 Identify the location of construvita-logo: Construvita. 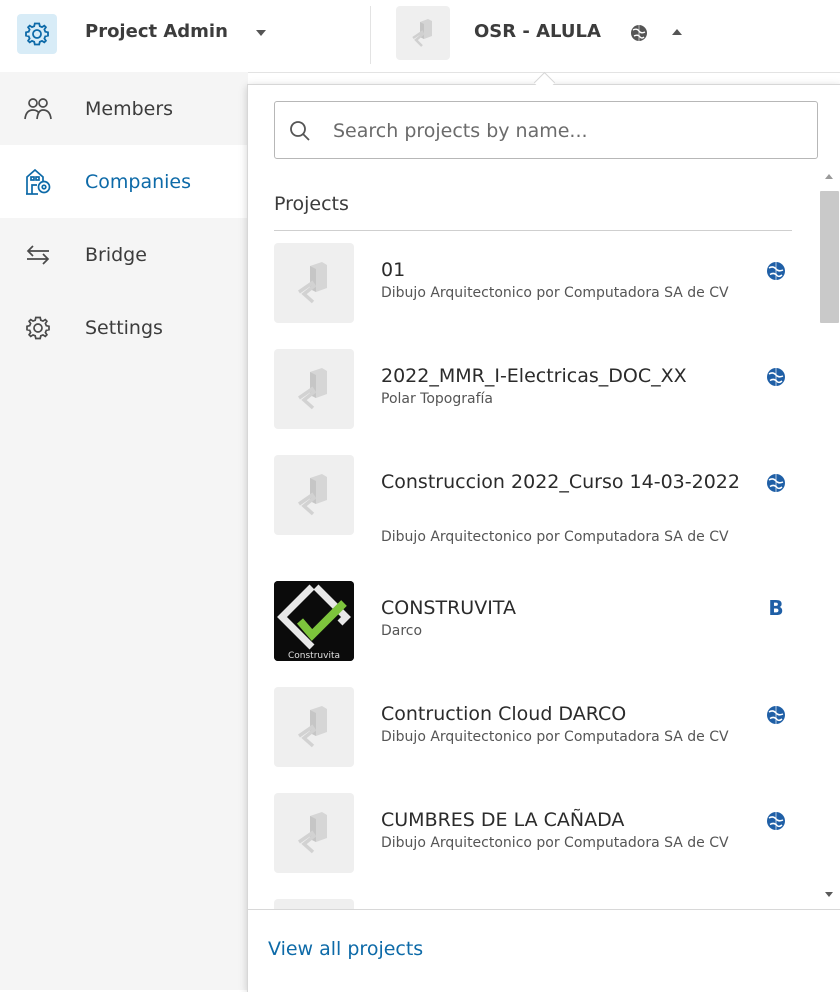
(314, 621).